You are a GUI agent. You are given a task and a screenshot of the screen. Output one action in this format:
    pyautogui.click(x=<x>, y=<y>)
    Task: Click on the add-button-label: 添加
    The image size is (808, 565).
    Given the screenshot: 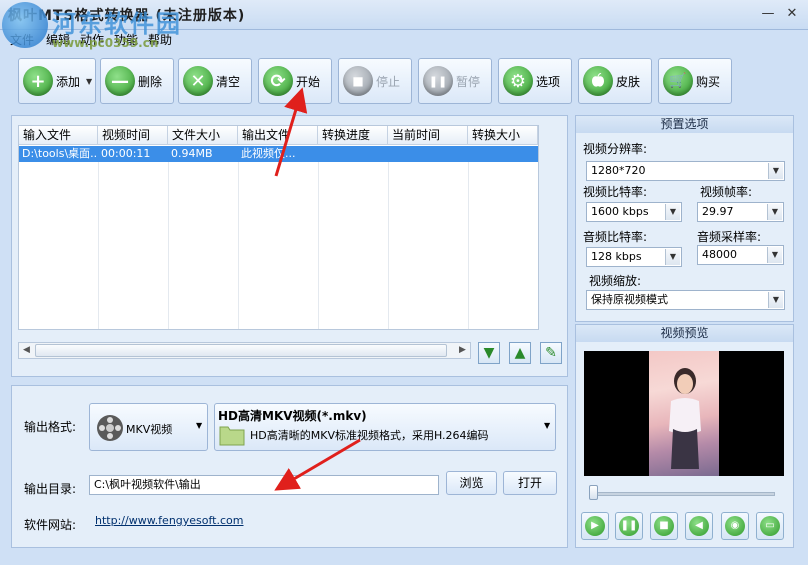 What is the action you would take?
    pyautogui.click(x=68, y=81)
    